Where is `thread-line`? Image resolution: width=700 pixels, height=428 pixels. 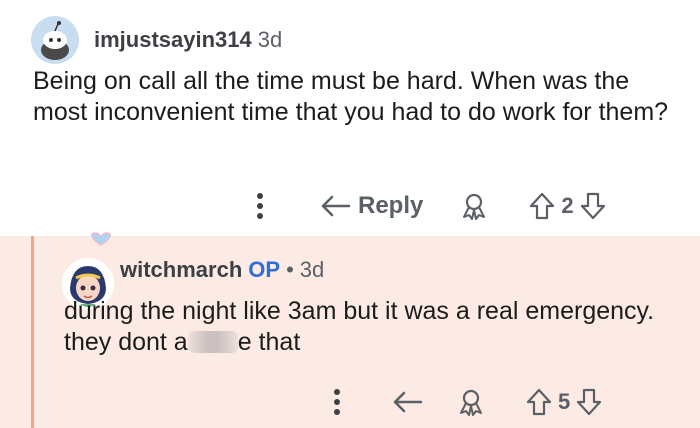
thread-line is located at coordinates (32, 332).